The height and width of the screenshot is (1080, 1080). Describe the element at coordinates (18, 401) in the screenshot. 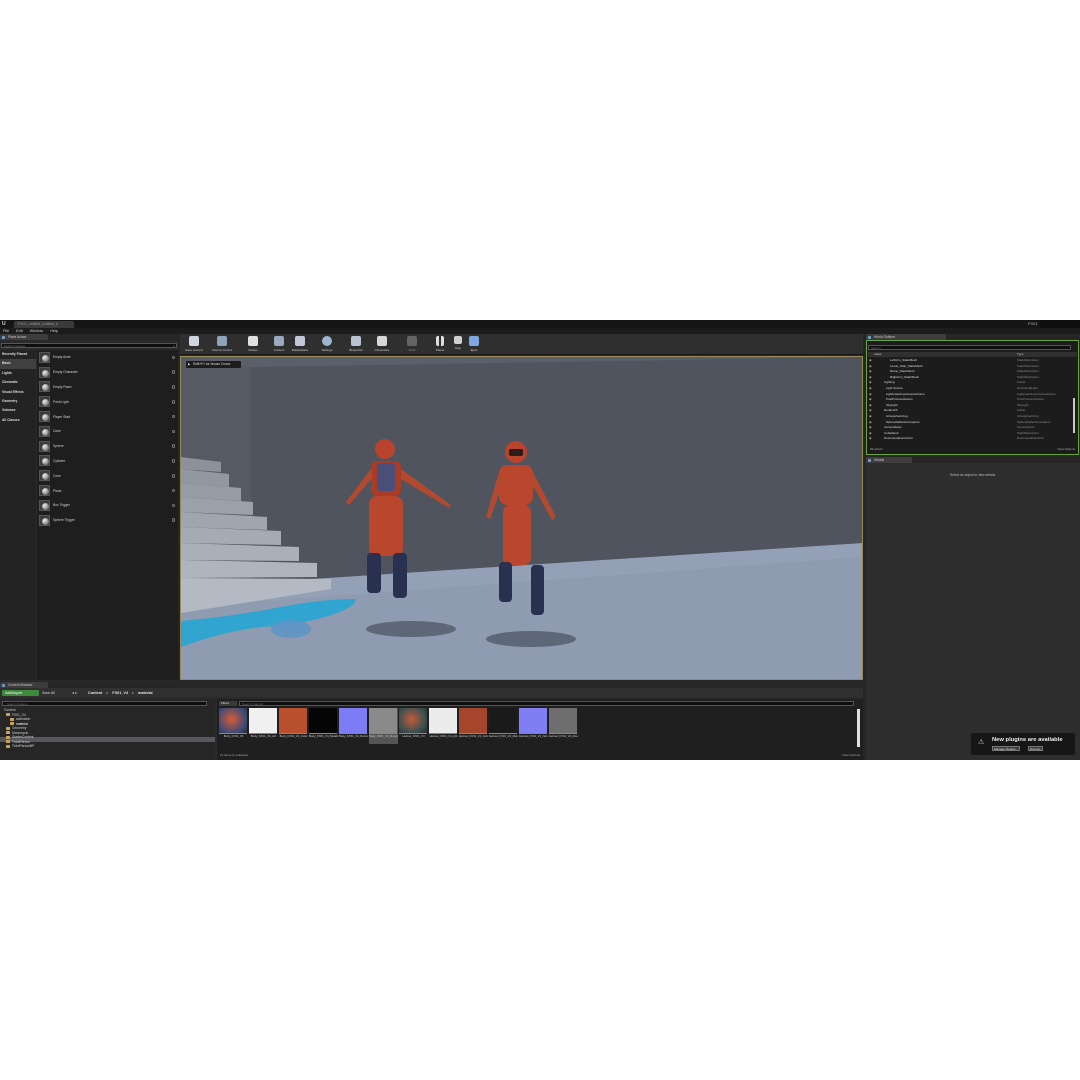

I see `category-geometry: Geometry` at that location.